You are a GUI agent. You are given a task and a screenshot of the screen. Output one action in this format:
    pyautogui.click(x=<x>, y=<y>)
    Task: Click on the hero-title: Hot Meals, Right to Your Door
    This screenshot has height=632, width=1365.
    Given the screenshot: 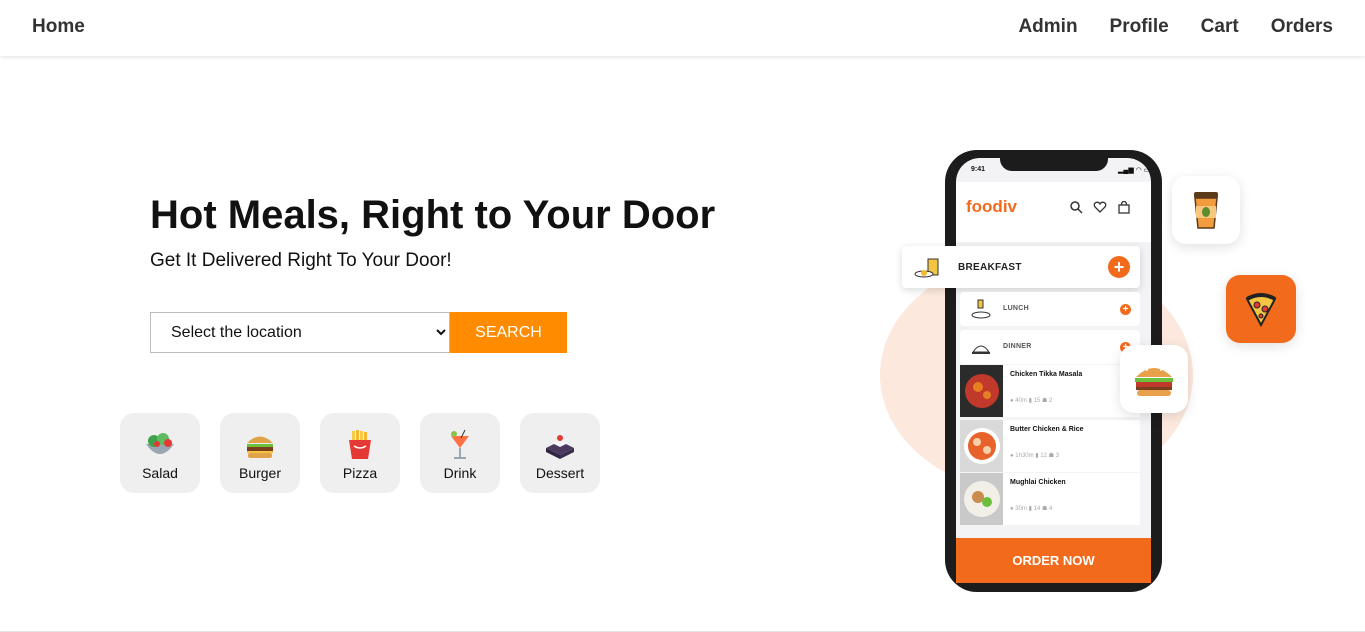 What is the action you would take?
    pyautogui.click(x=433, y=215)
    